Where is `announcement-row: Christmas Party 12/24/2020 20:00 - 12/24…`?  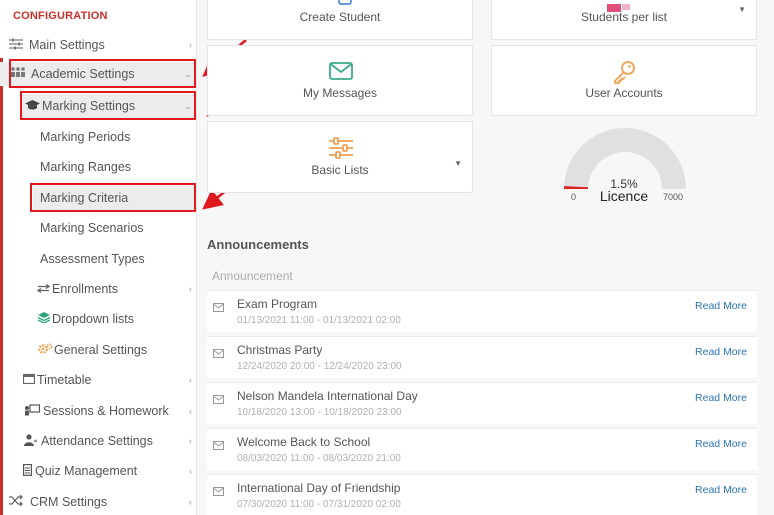
announcement-row: Christmas Party 12/24/2020 20:00 - 12/24… is located at coordinates (482, 357).